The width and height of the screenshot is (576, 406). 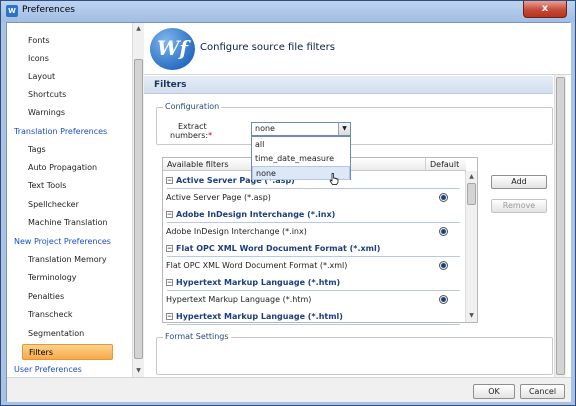 I want to click on option-all: all, so click(x=301, y=145).